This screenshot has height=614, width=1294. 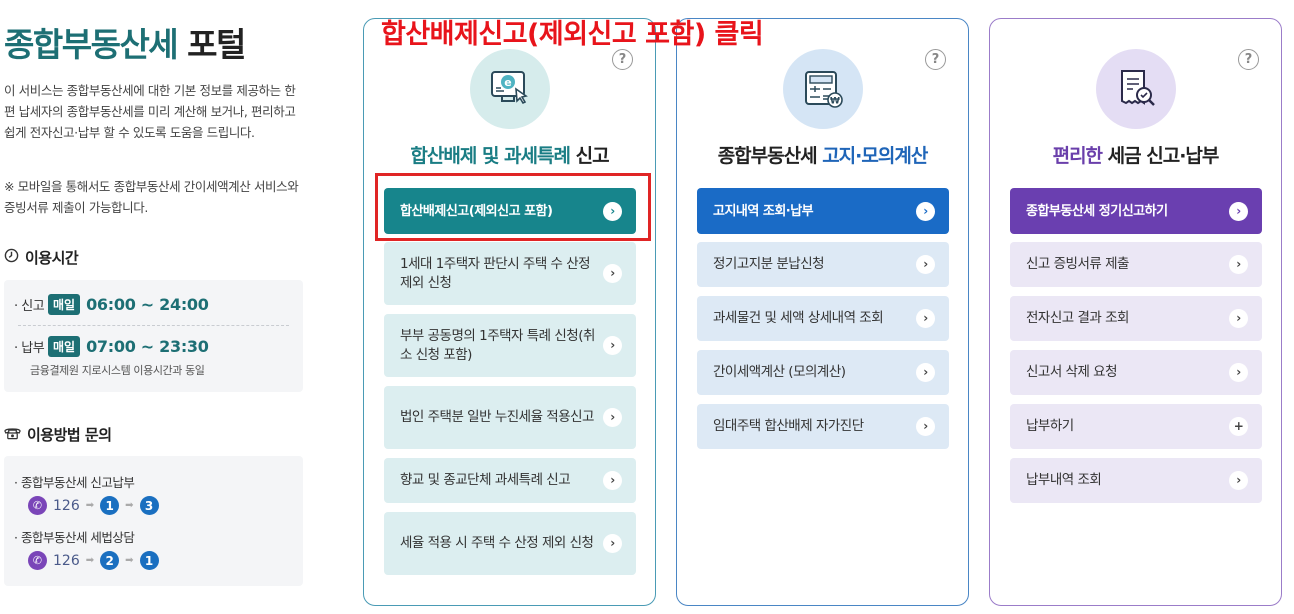 I want to click on page-title-dark: 포털, so click(x=216, y=44).